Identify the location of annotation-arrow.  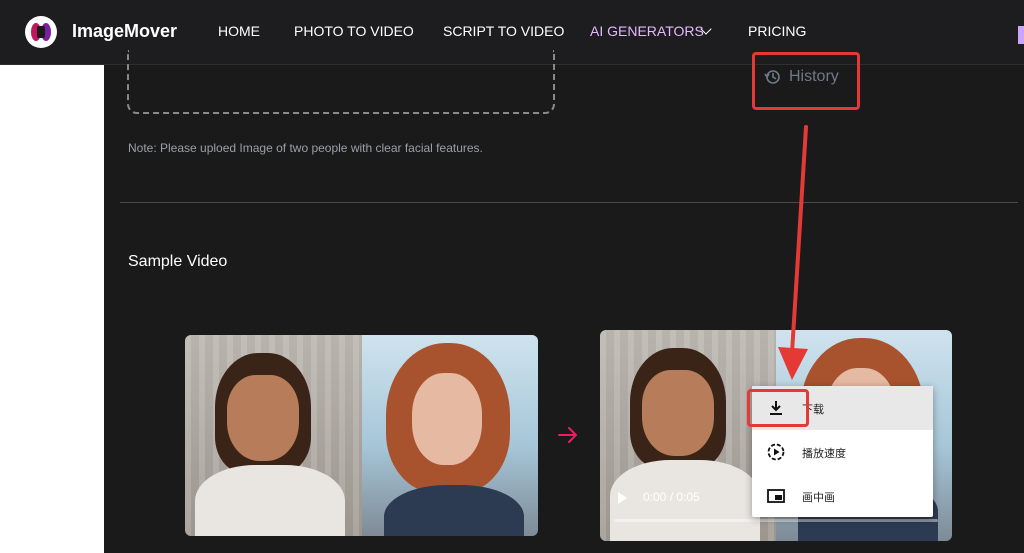
(793, 252).